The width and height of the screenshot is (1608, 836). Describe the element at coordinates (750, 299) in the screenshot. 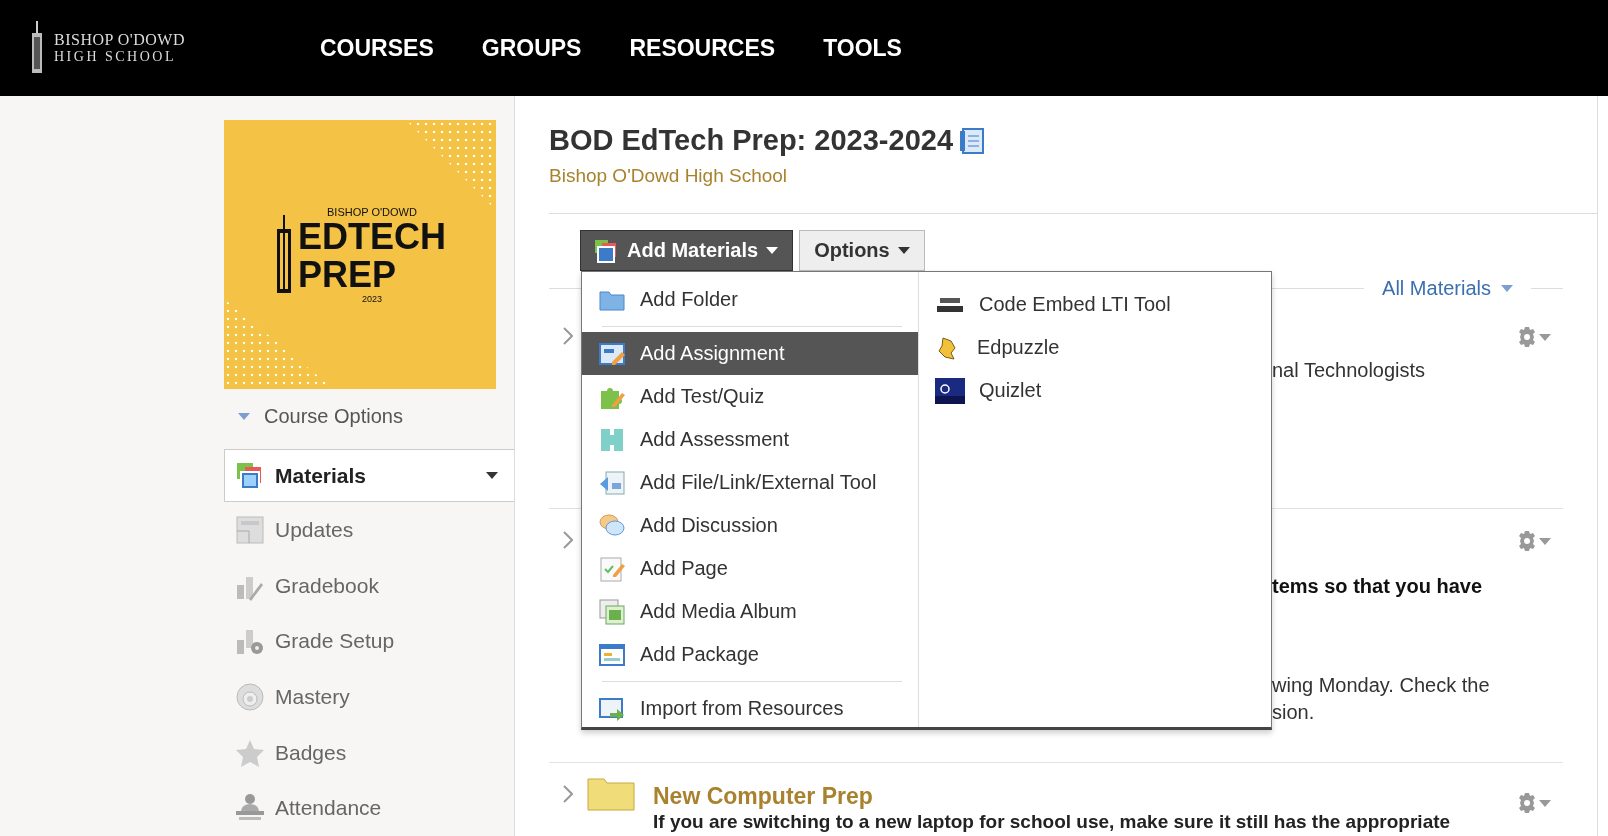

I see `menu-item: Add Folder` at that location.